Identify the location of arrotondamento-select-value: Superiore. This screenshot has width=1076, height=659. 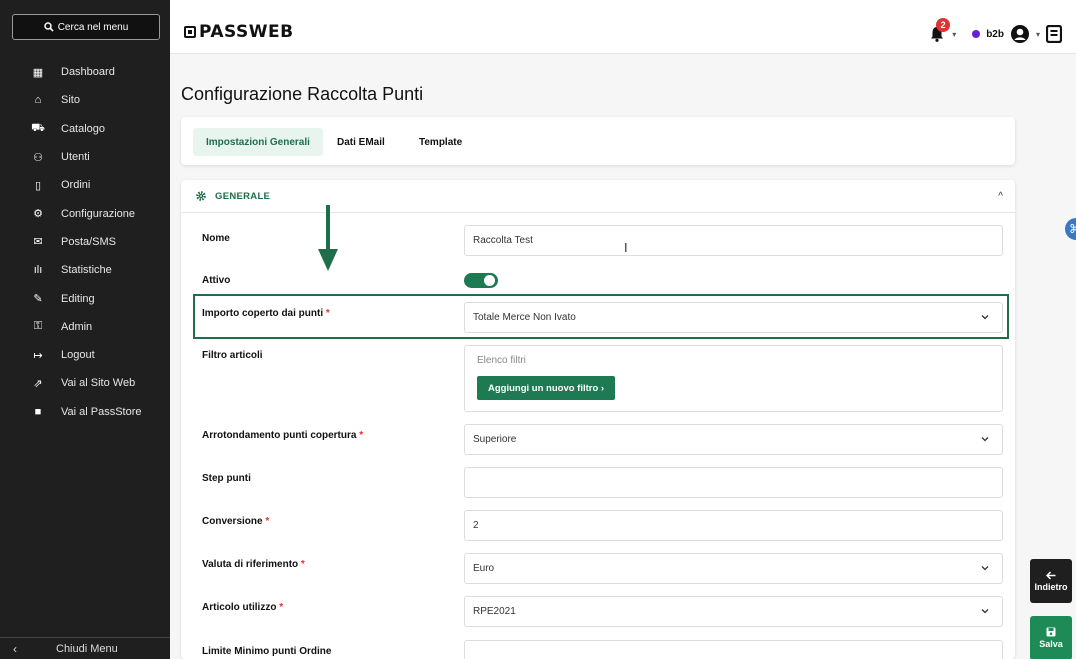
(495, 439).